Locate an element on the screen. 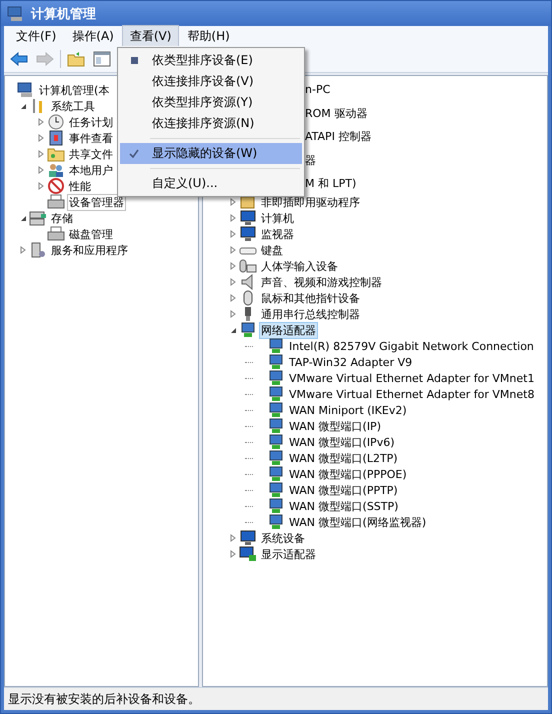 This screenshot has width=552, height=714. tree-item: WAN 微型端口(IPv6) is located at coordinates (341, 442).